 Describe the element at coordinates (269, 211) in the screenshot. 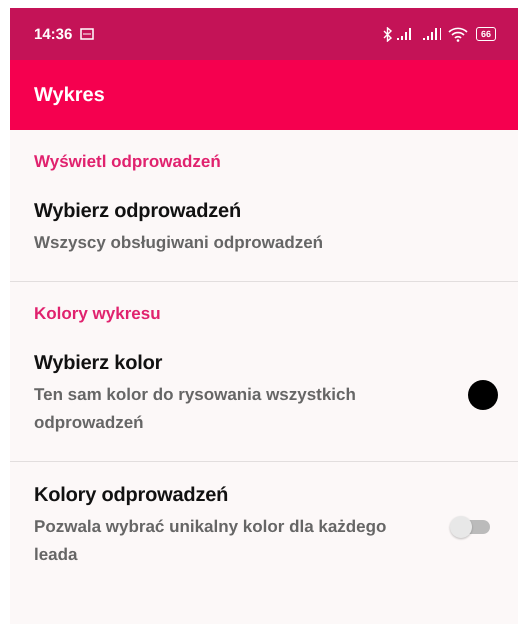

I see `setting-title: Wybierz odprowadzeń` at that location.